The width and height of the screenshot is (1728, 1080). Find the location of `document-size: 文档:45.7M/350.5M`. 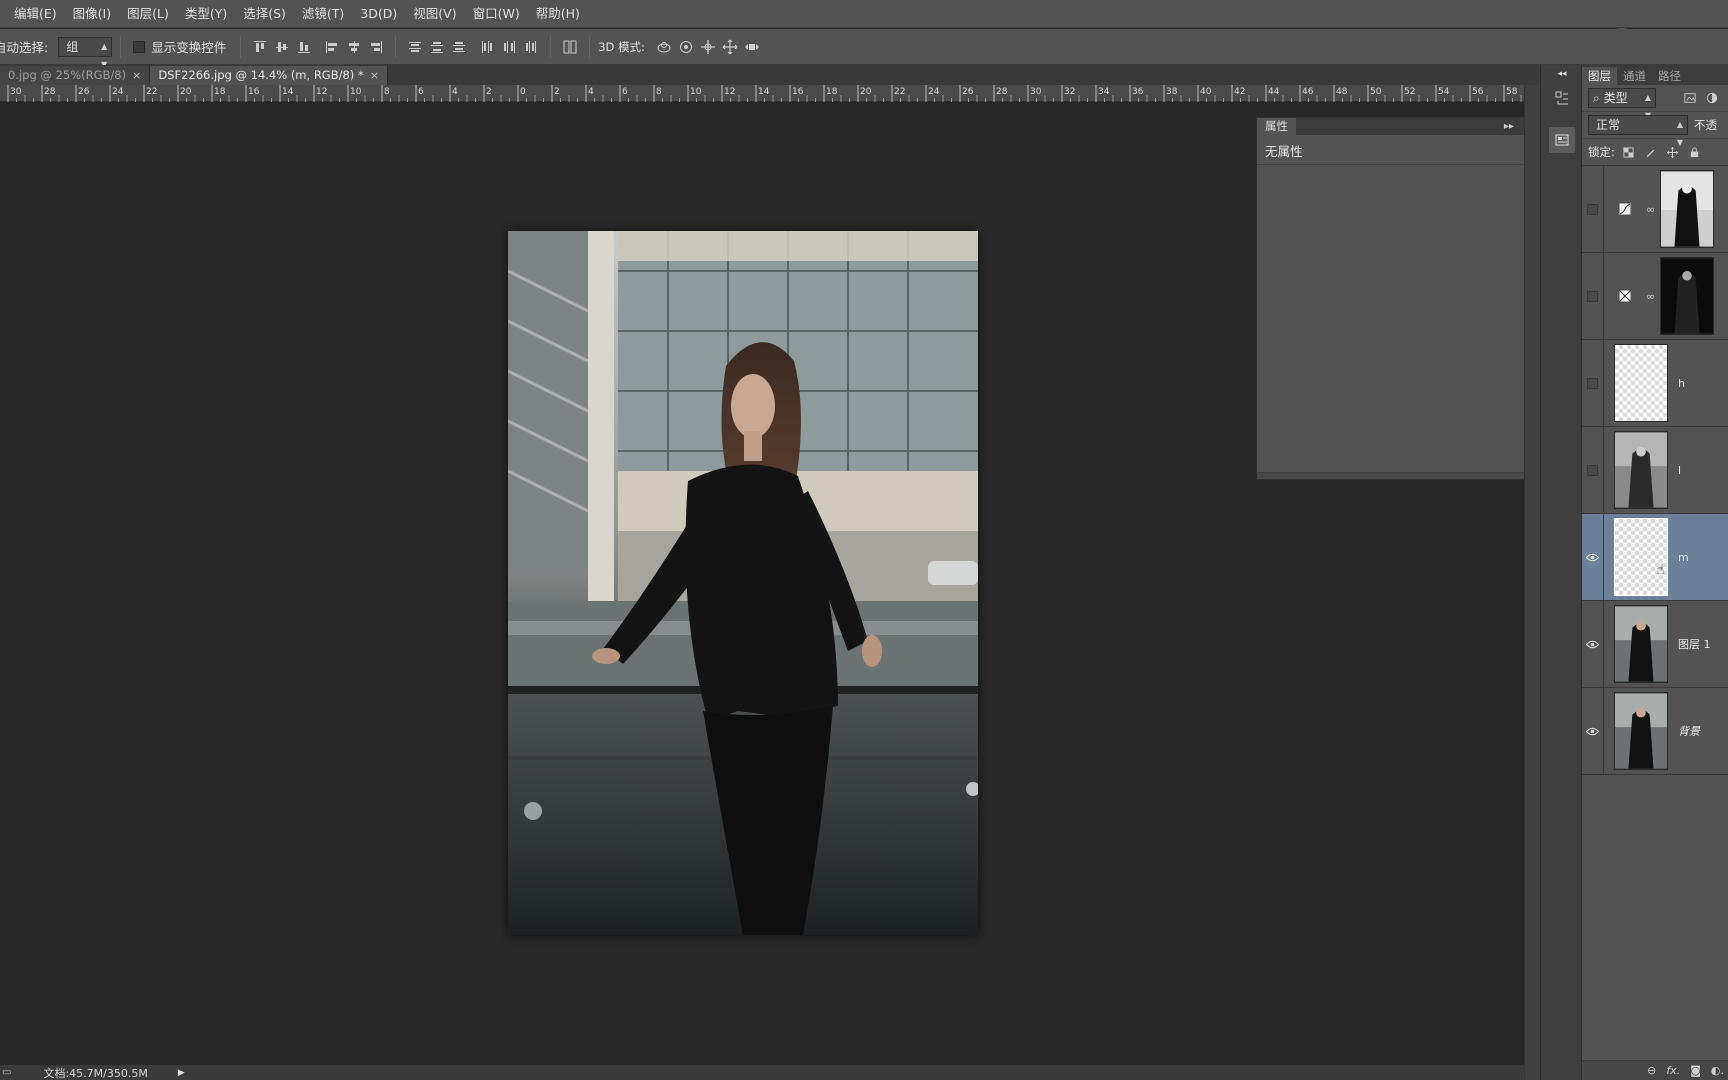

document-size: 文档:45.7M/350.5M is located at coordinates (95, 1073).